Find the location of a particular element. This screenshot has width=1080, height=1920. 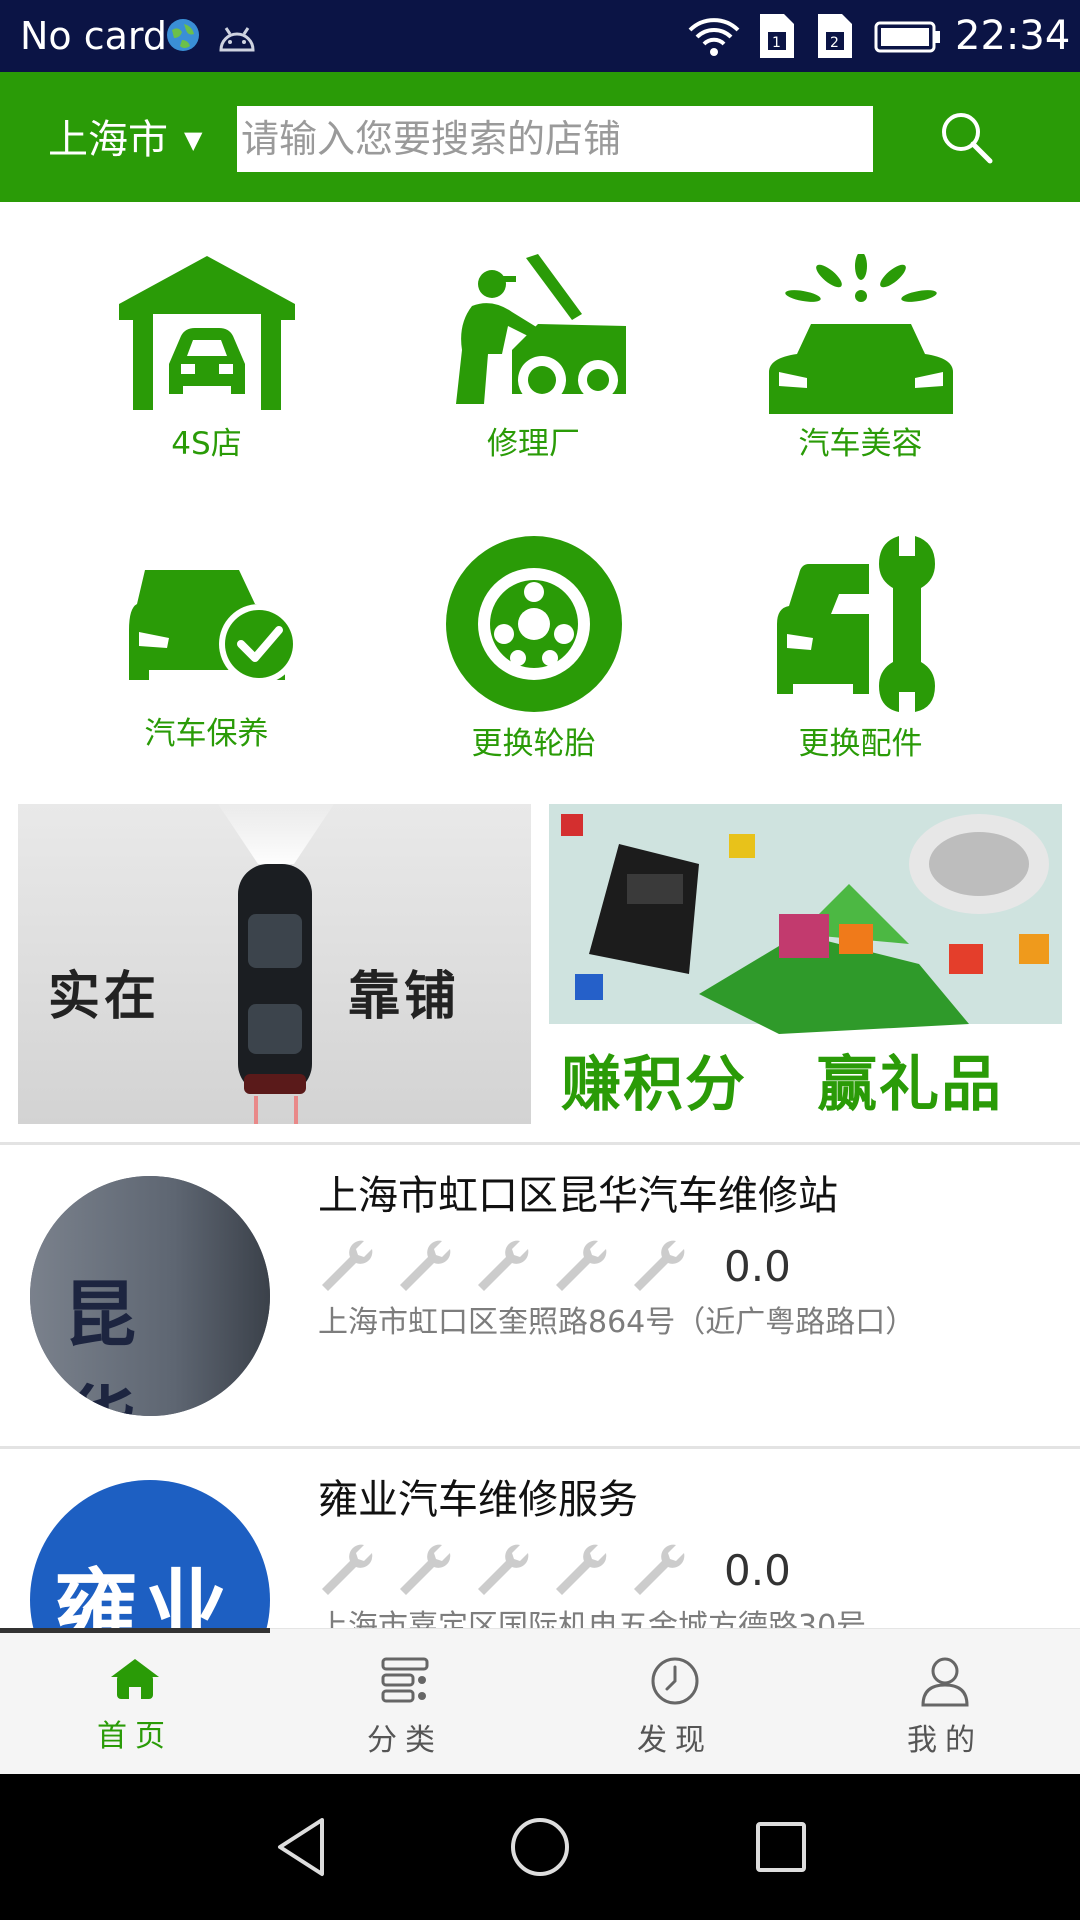

sim1-icon: 1 is located at coordinates (777, 36).